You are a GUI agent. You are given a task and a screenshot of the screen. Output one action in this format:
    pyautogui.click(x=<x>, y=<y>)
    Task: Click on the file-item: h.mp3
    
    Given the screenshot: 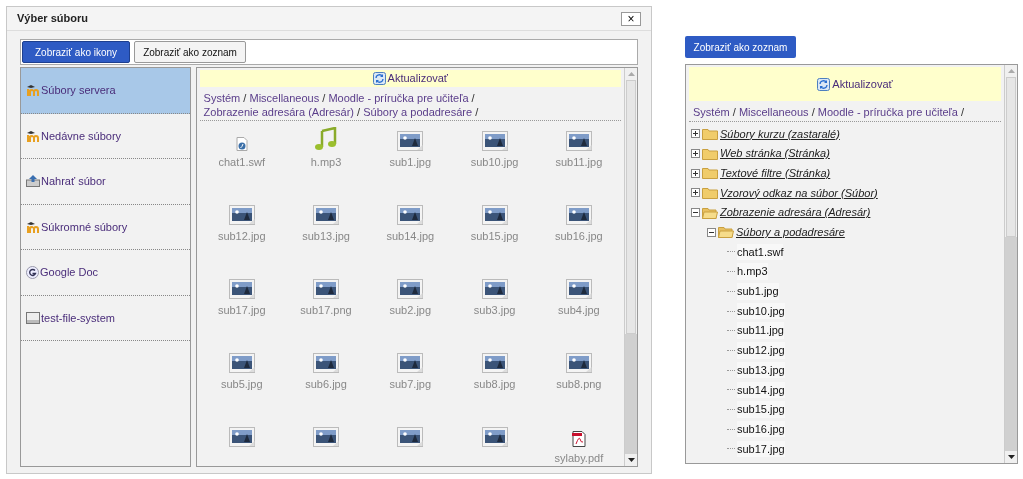 What is the action you would take?
    pyautogui.click(x=752, y=271)
    